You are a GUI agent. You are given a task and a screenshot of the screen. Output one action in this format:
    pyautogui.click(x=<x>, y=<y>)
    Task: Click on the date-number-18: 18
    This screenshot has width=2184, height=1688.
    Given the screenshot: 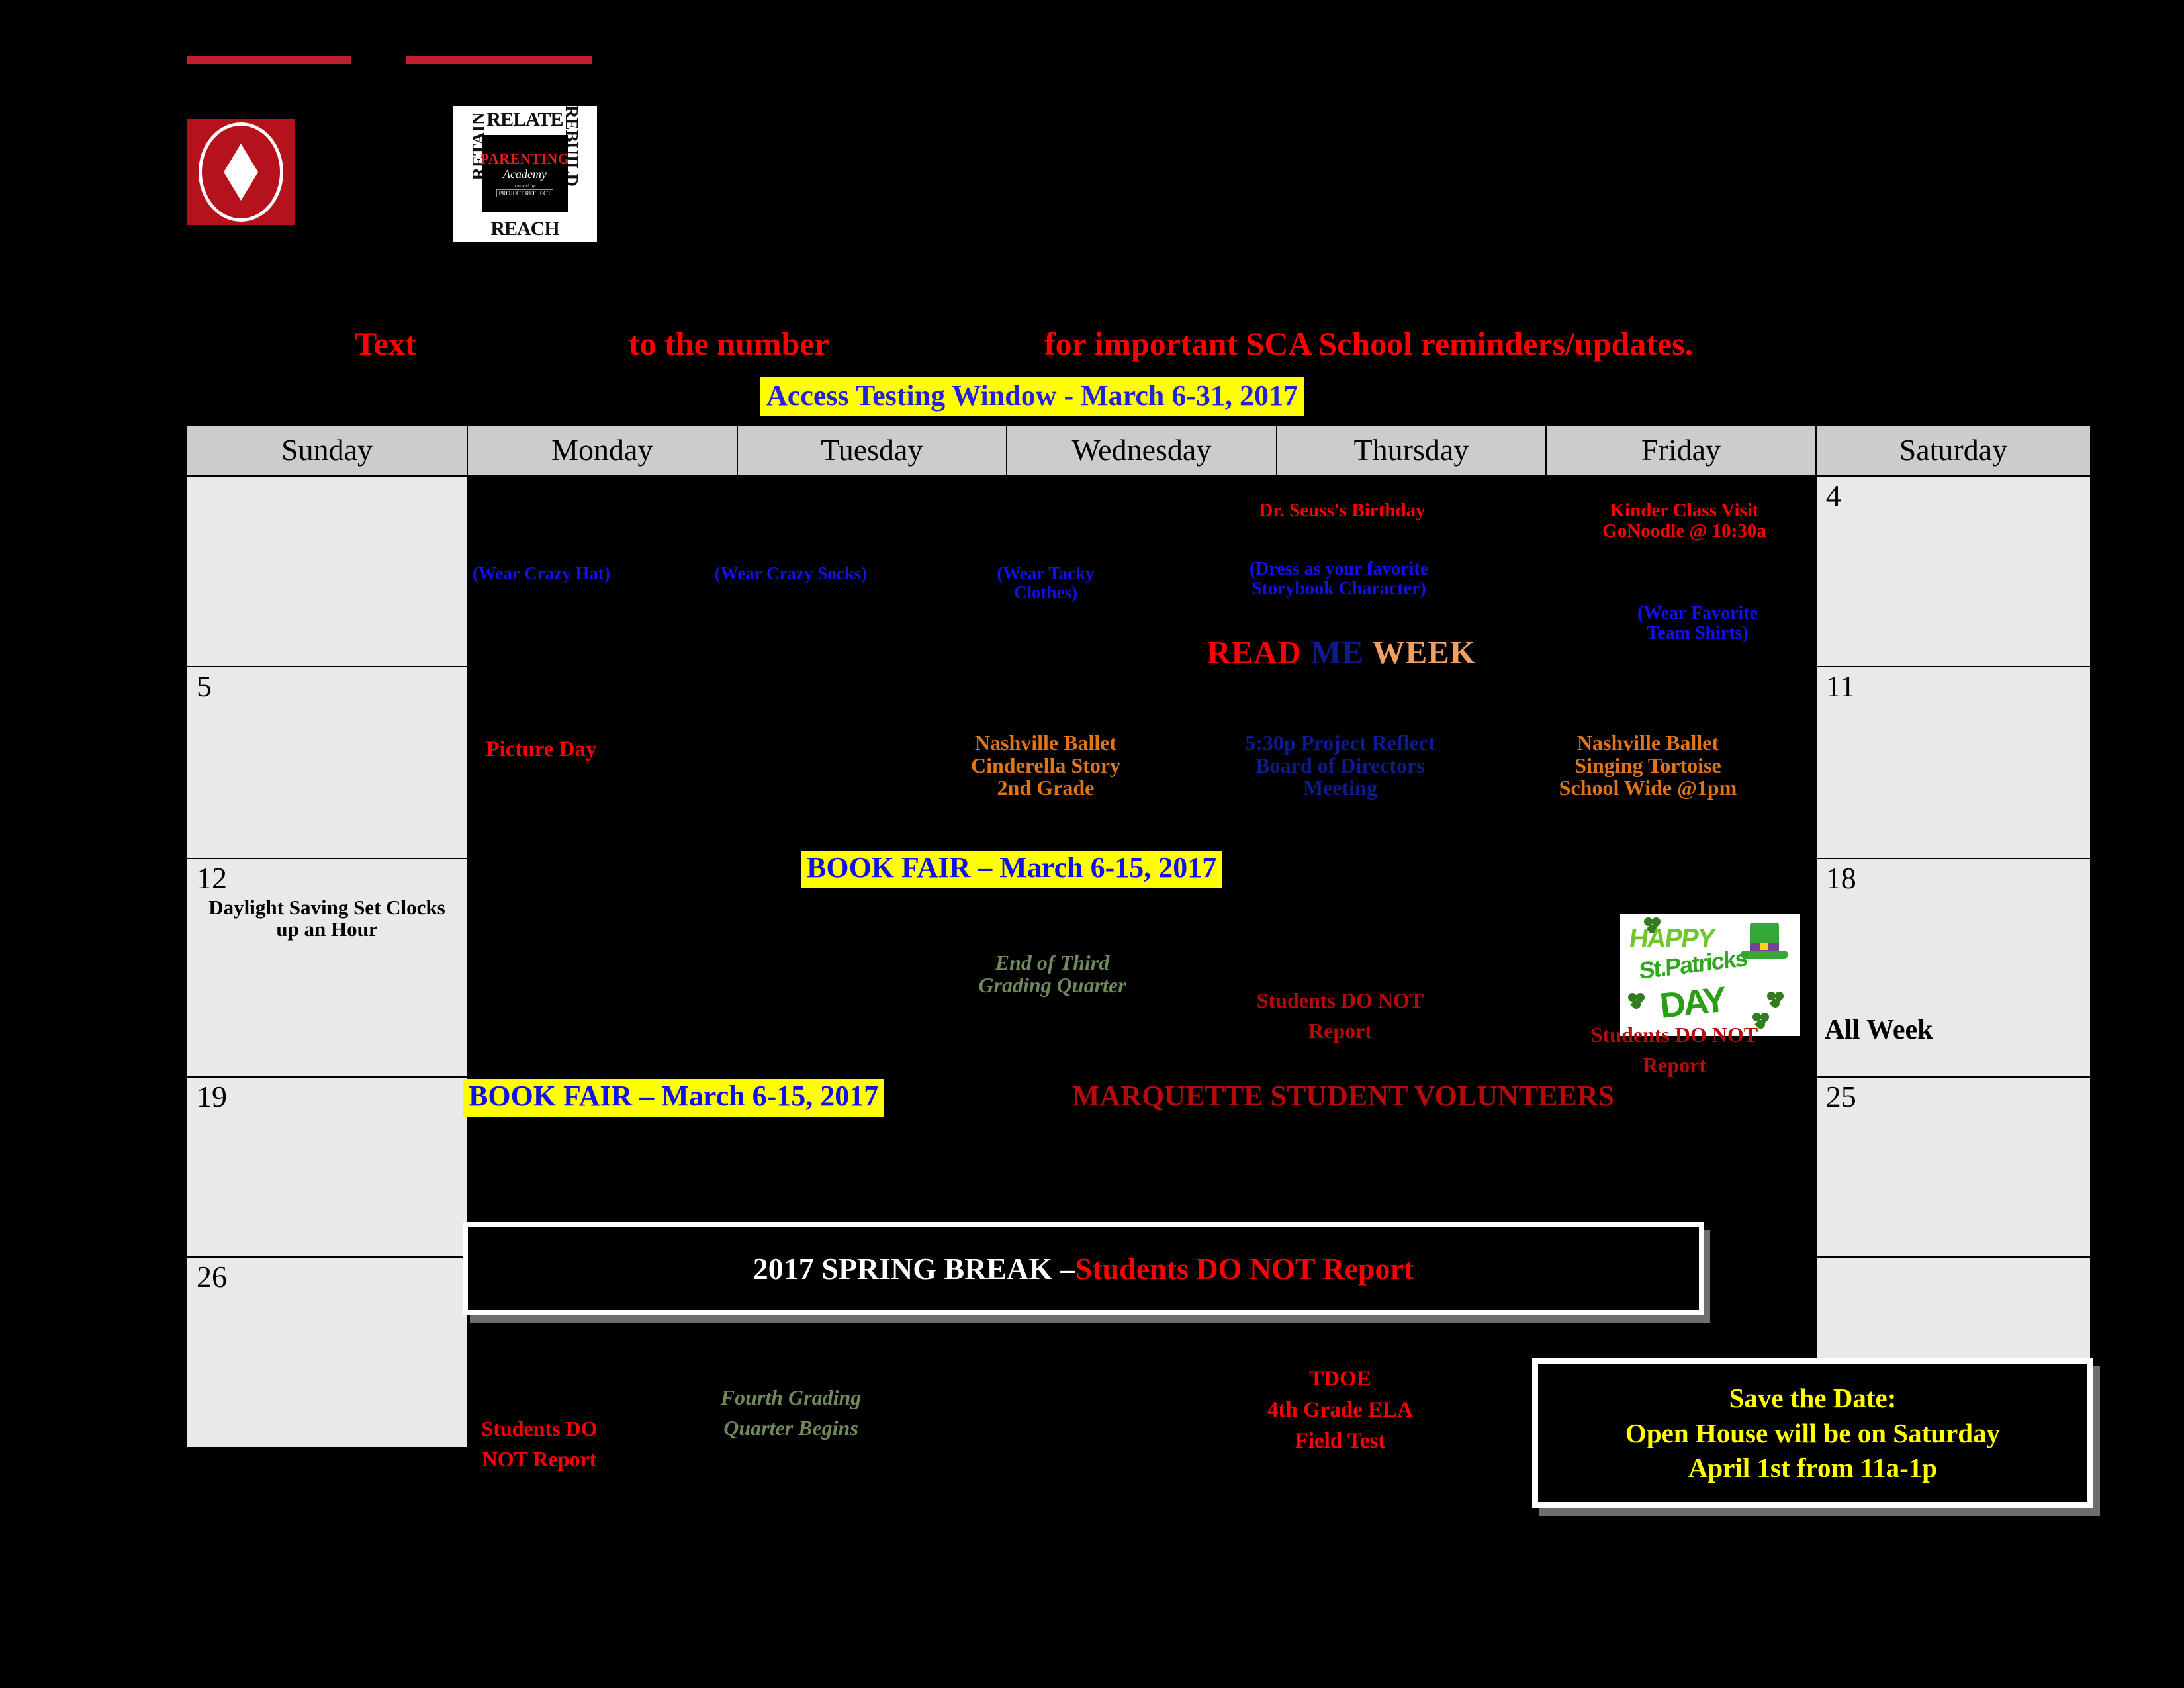 What is the action you would take?
    pyautogui.click(x=1840, y=878)
    